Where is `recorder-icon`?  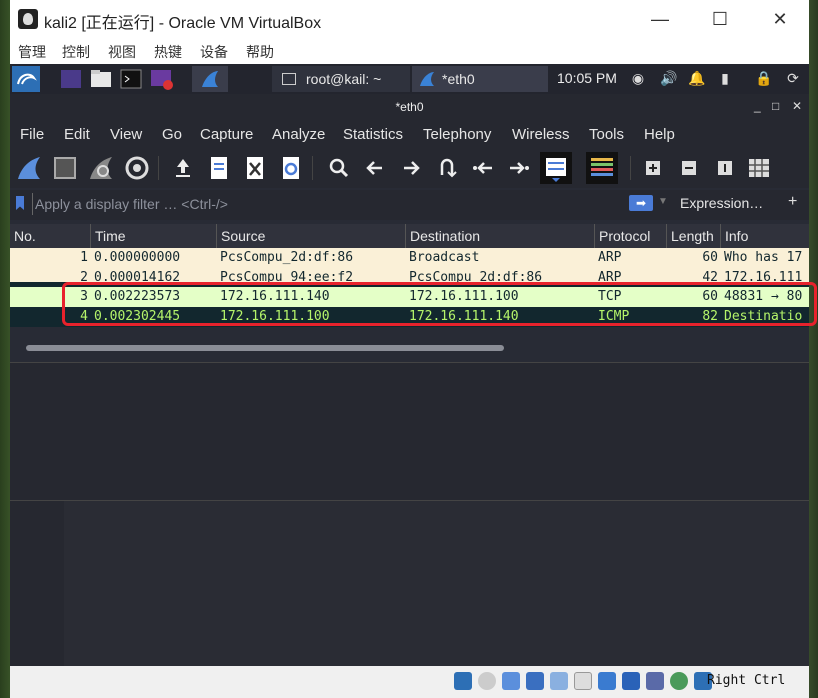 recorder-icon is located at coordinates (162, 79).